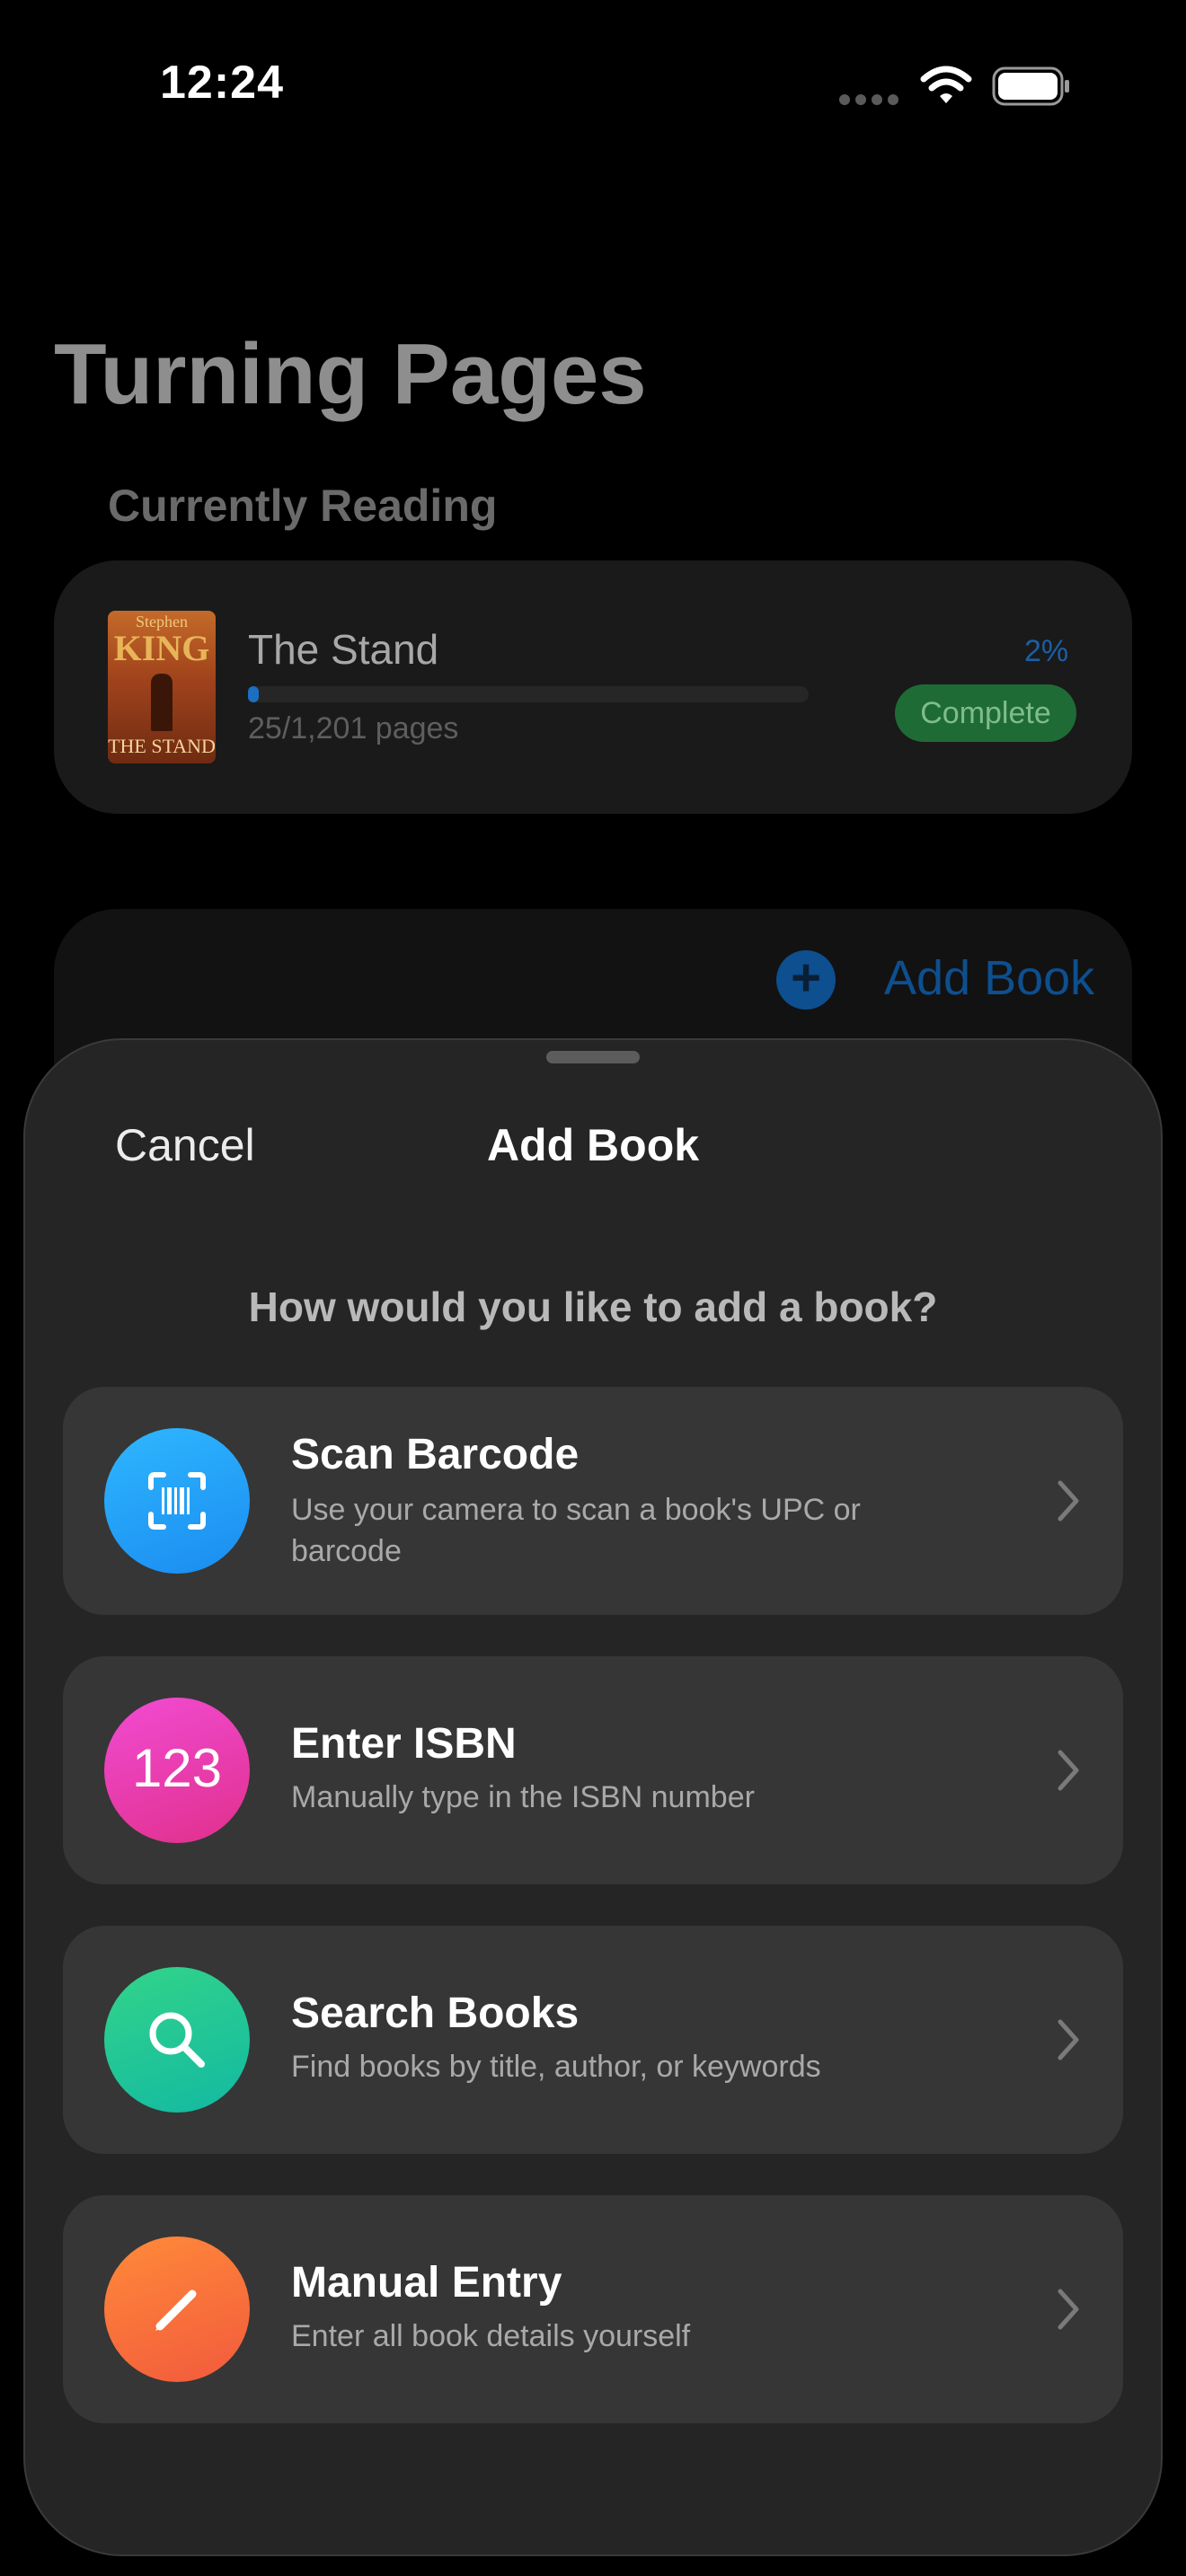  I want to click on isbn-icon-text: 123, so click(177, 1768).